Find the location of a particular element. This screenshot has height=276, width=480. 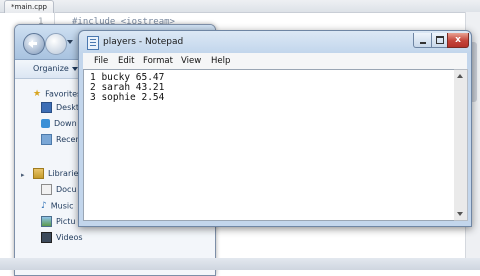

nav-item-label: Docu is located at coordinates (66, 189).